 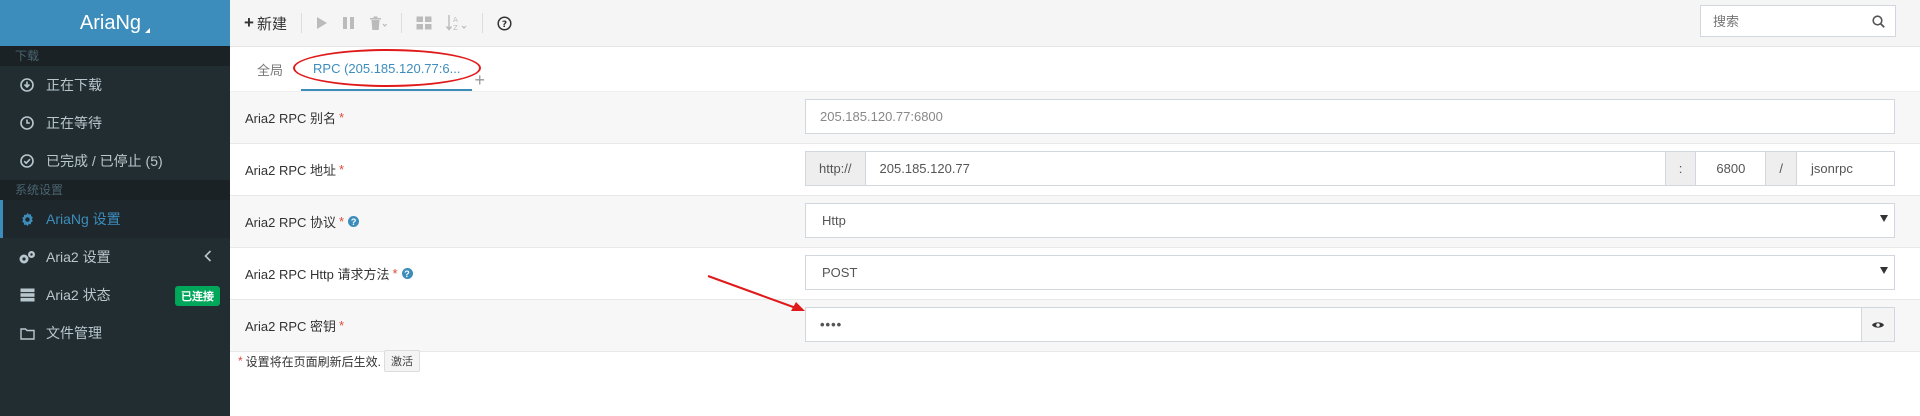 I want to click on sort-alpha-icon: AZ, so click(x=456, y=23).